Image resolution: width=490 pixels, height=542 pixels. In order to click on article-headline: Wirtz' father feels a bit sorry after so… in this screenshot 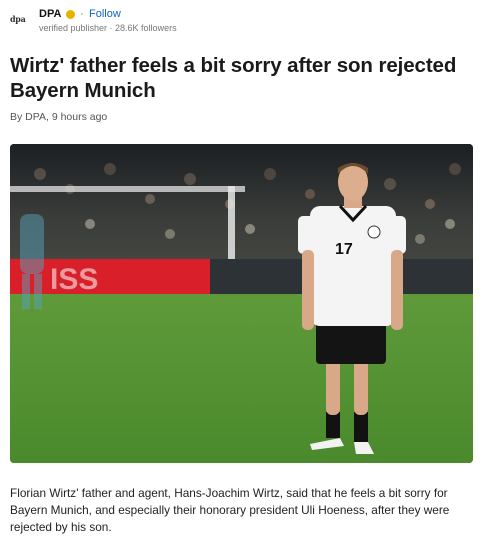, I will do `click(233, 78)`.